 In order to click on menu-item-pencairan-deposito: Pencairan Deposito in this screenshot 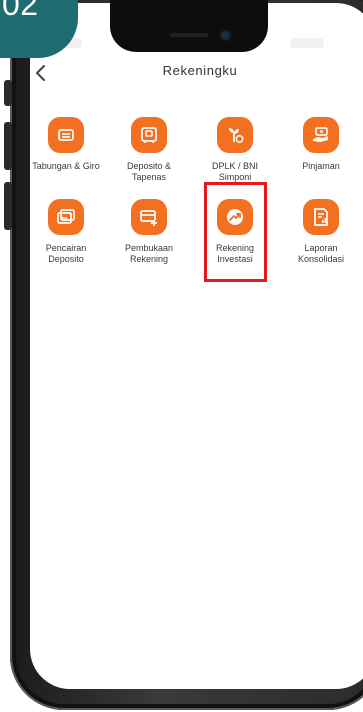, I will do `click(66, 232)`.